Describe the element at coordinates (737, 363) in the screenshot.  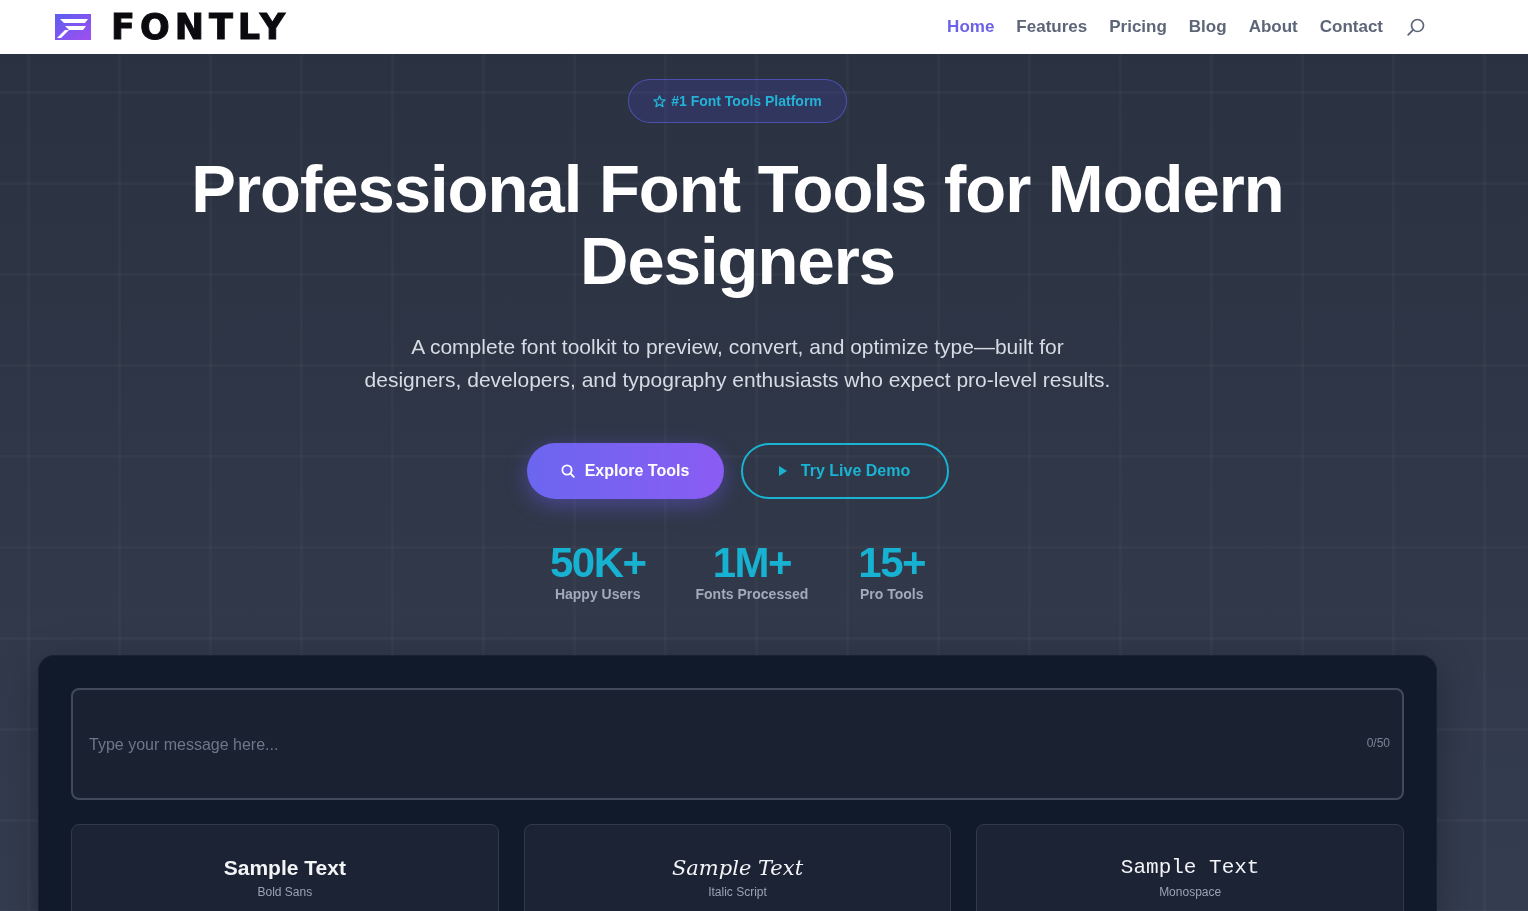
I see `hero-subtitle: A complete font toolkit to preview, convert, and optimize type—built for designers, developers, and typography enthusiasts who expect pro-level results.` at that location.